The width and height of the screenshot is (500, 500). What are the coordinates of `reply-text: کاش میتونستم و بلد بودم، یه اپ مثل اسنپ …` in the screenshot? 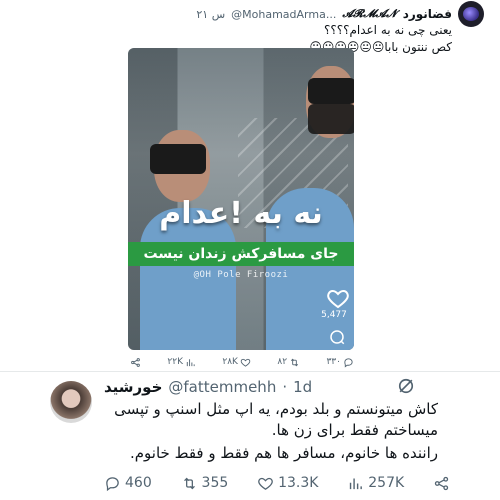 It's located at (253, 431).